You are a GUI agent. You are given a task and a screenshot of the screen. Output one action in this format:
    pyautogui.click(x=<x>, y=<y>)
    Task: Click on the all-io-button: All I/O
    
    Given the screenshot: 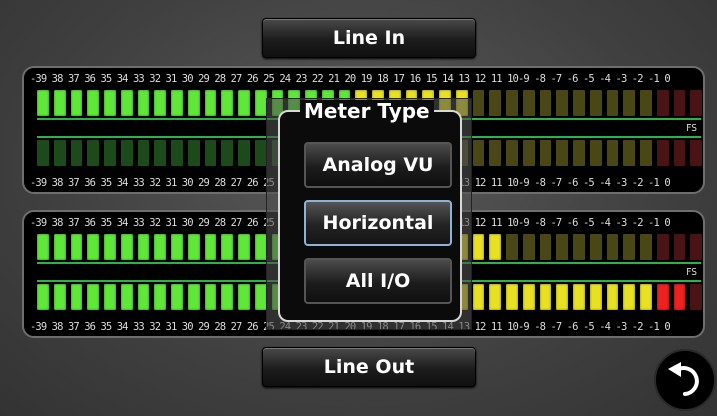 What is the action you would take?
    pyautogui.click(x=378, y=281)
    